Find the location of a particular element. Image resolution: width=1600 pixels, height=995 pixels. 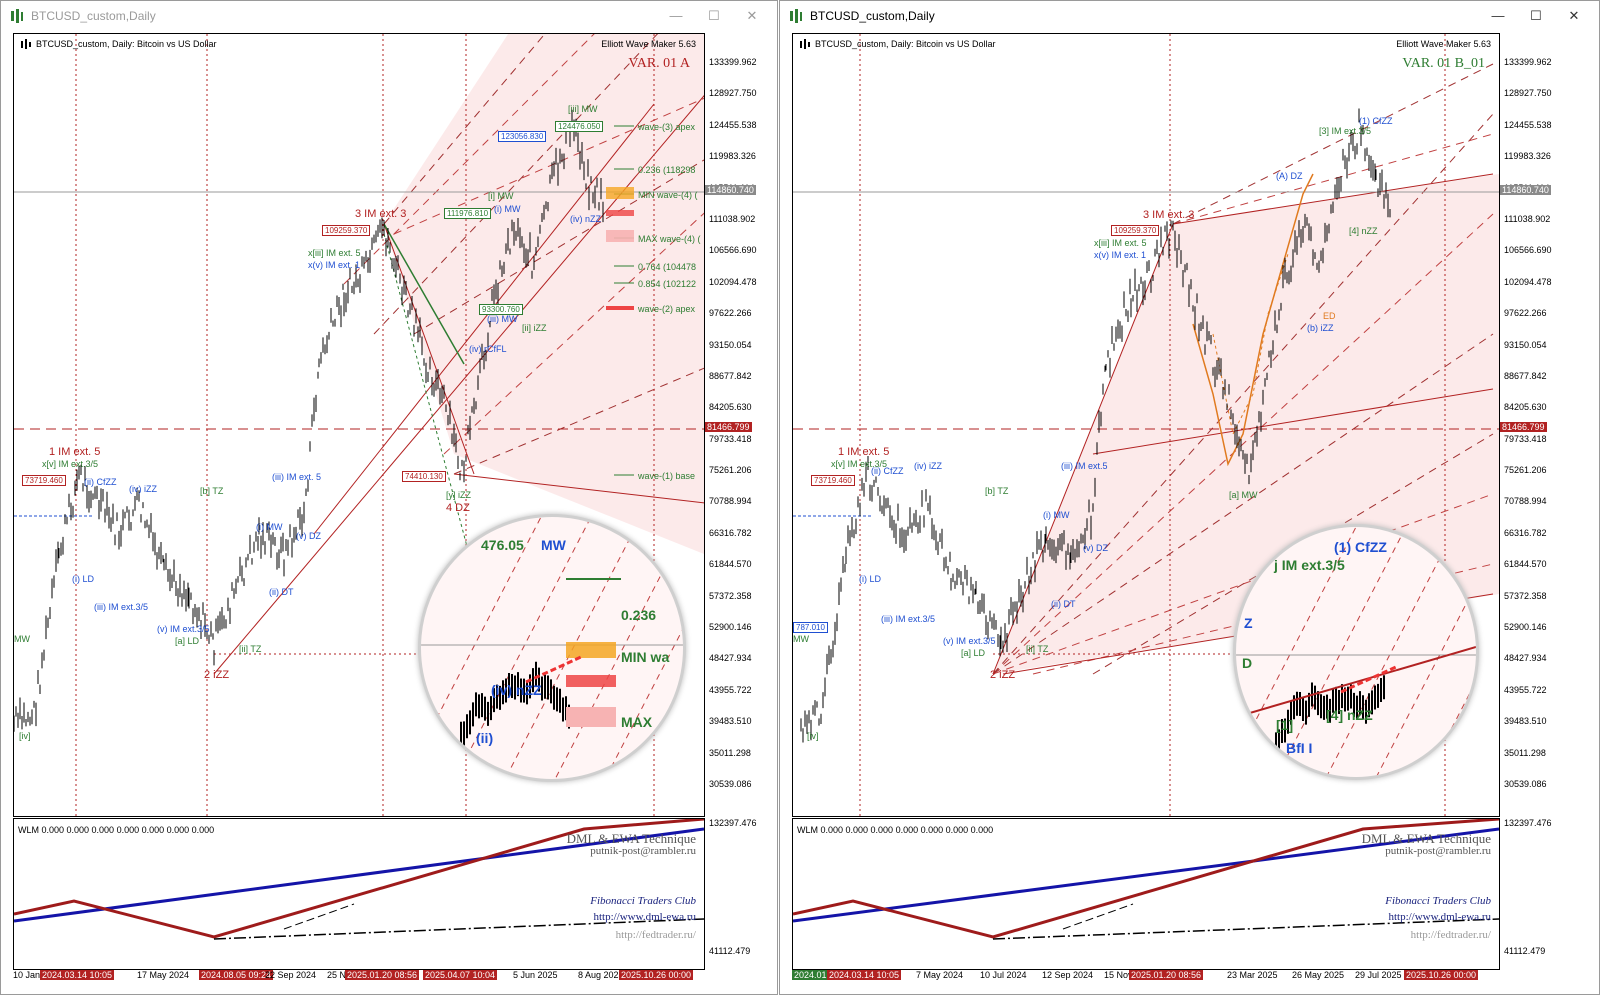

wave-label: (iv) iZZ is located at coordinates (928, 466).